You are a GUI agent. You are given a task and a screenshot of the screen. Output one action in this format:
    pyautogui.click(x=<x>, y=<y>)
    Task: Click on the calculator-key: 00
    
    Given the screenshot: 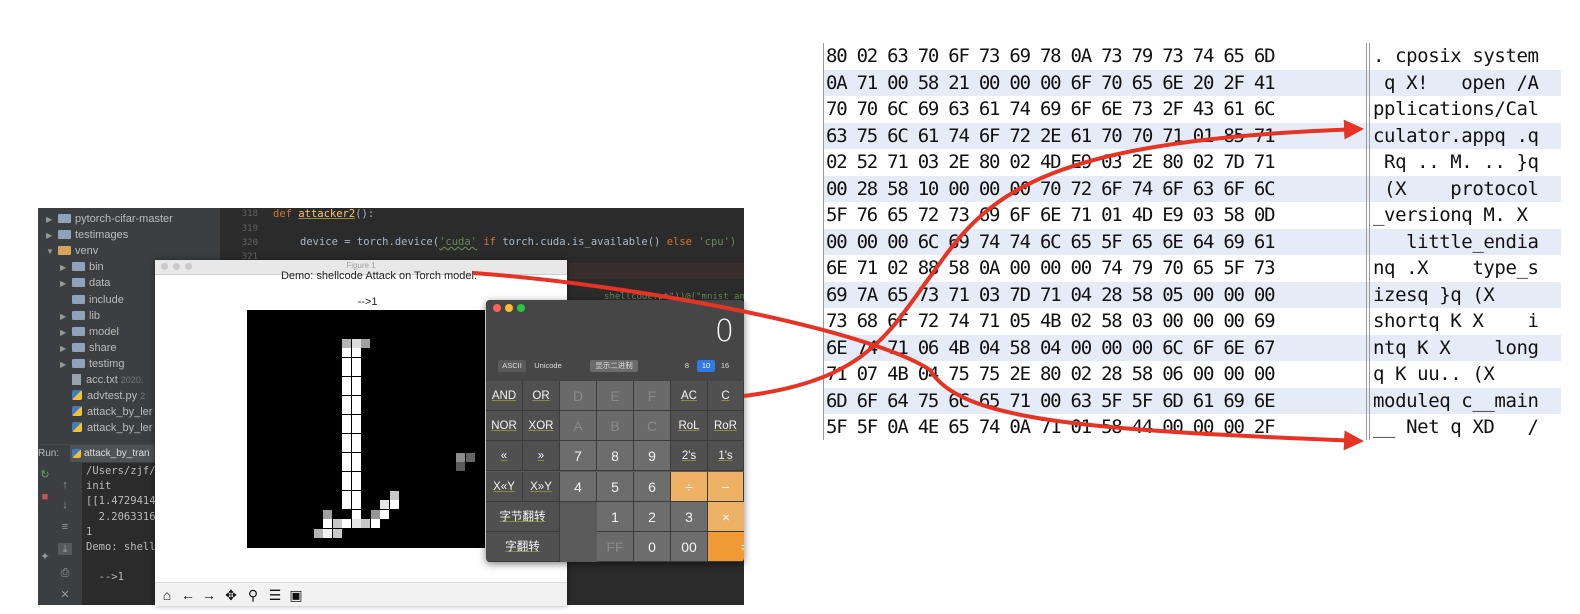 What is the action you would take?
    pyautogui.click(x=689, y=547)
    